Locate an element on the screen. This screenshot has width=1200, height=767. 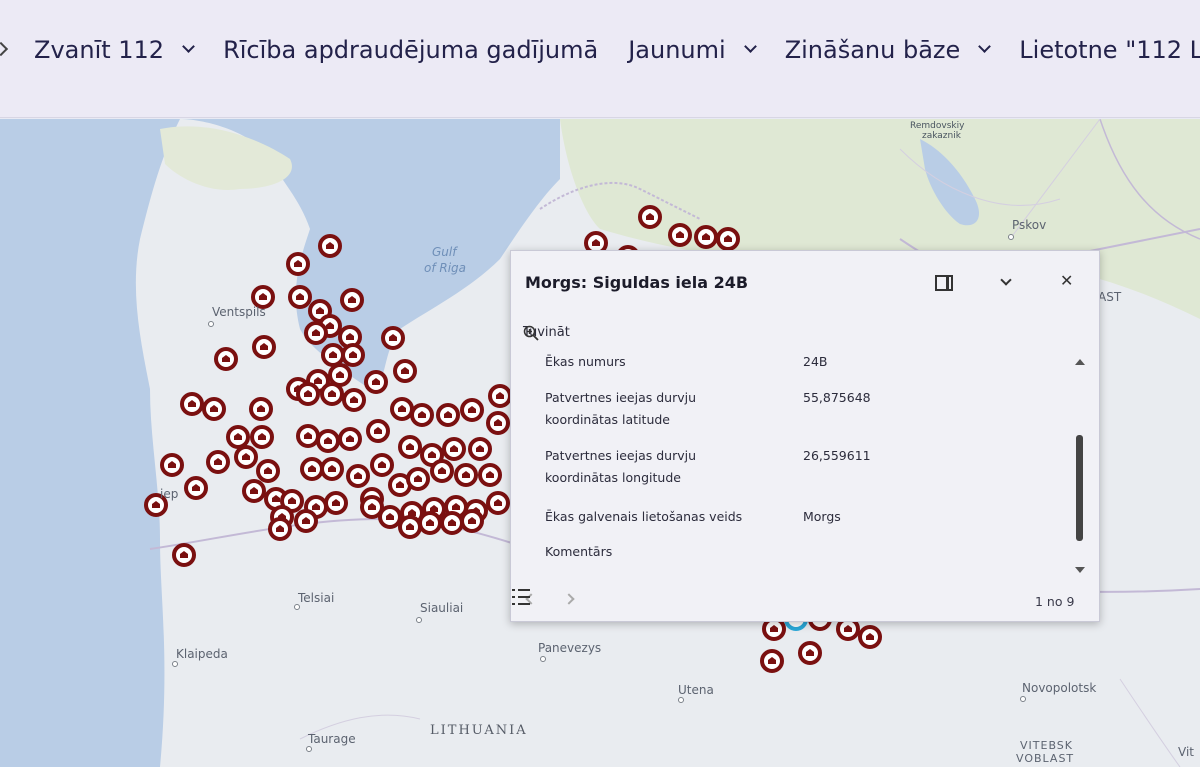
nav-item-jaunumi: Jaunumi is located at coordinates (692, 49).